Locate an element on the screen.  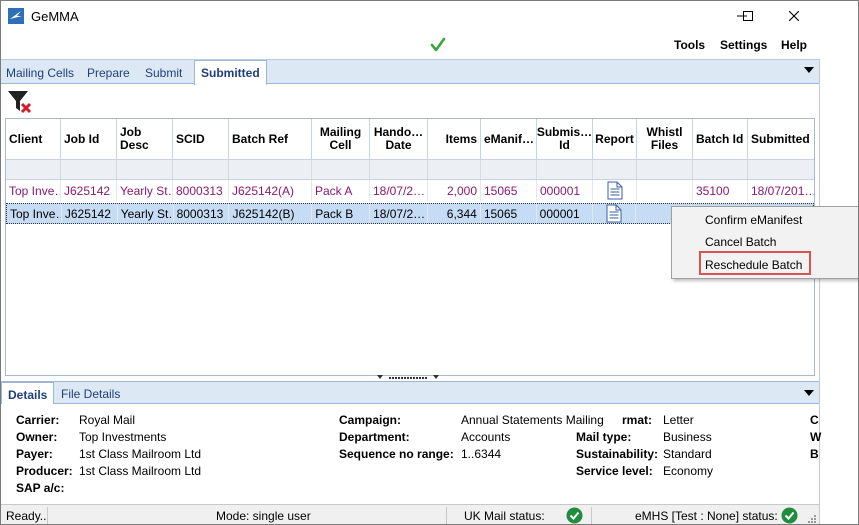
resize-grip-icon is located at coordinates (812, 519).